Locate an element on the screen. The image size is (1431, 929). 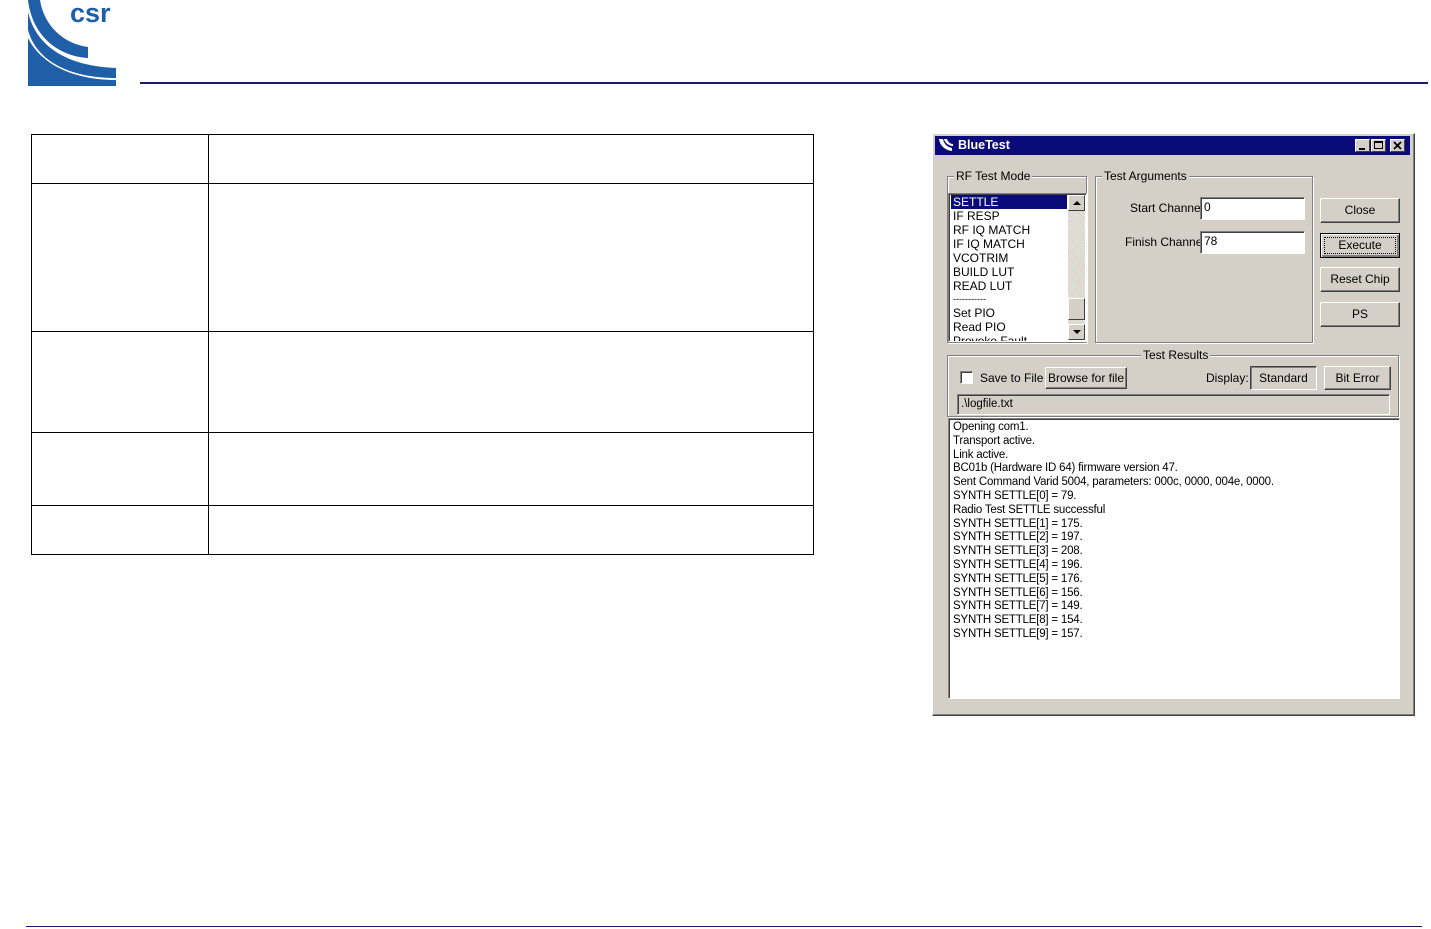
list-item-vcotrim: VCOTRIM is located at coordinates (979, 258).